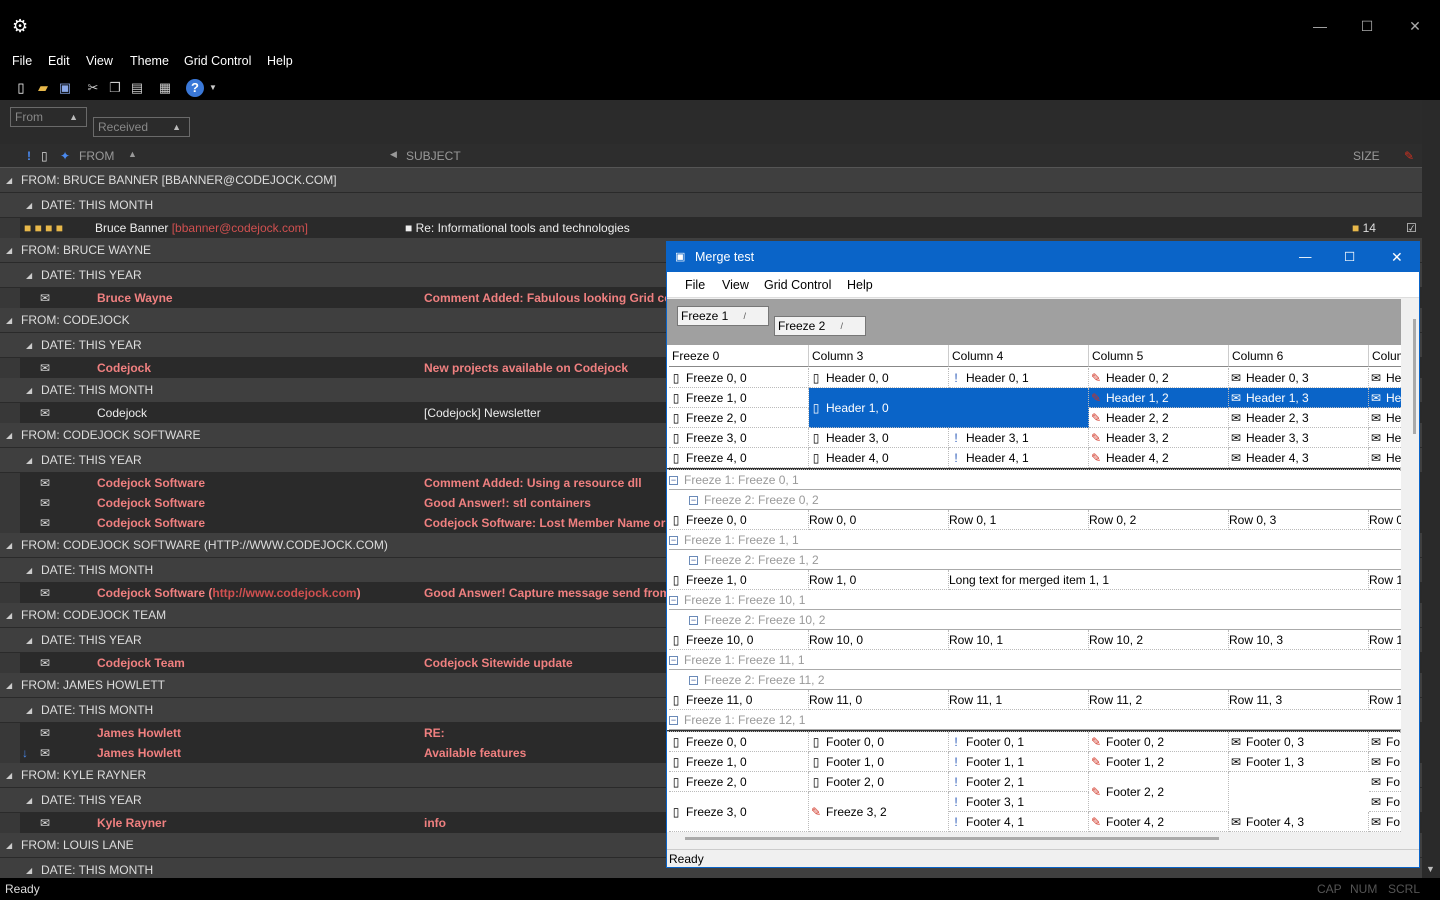  What do you see at coordinates (1299, 378) in the screenshot?
I see `grid-cell: ✉ Header 0, 3` at bounding box center [1299, 378].